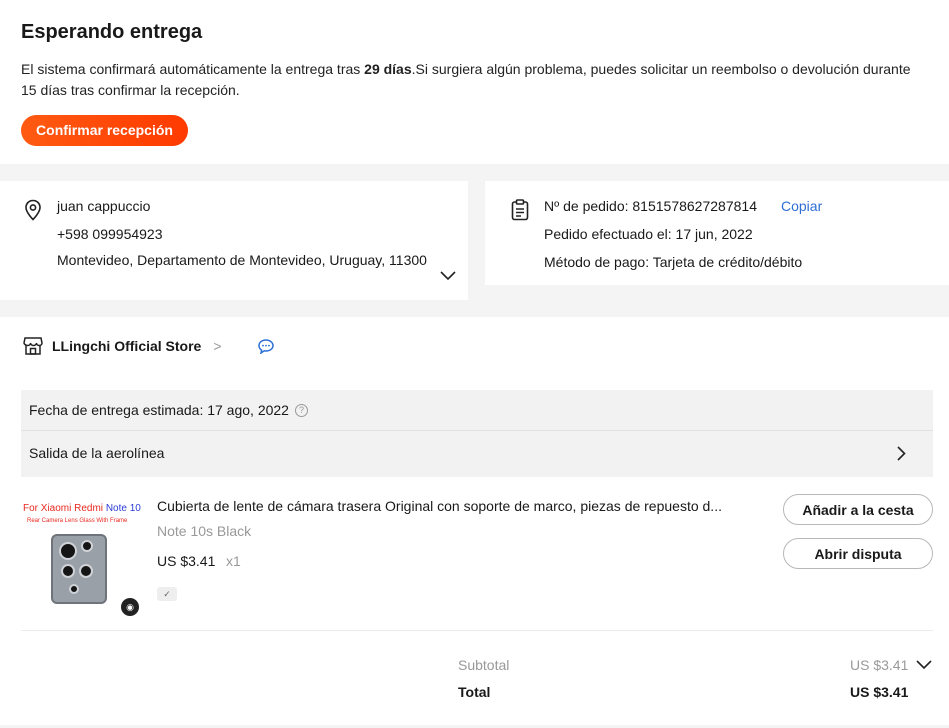 The image size is (949, 728). What do you see at coordinates (167, 594) in the screenshot?
I see `check-badge-icon: ✓` at bounding box center [167, 594].